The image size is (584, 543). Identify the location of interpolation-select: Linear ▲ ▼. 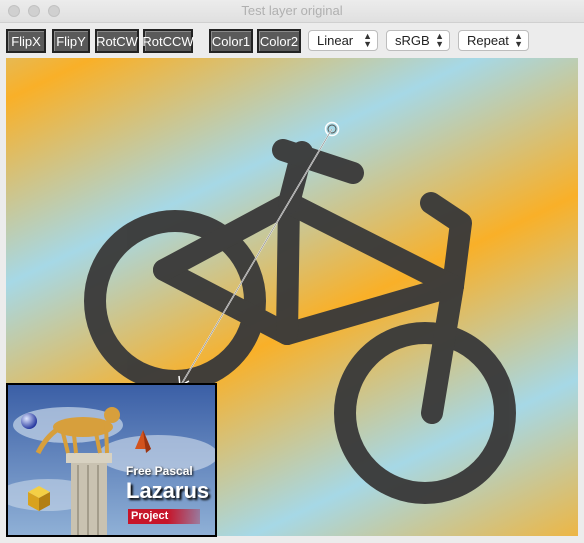
(343, 40).